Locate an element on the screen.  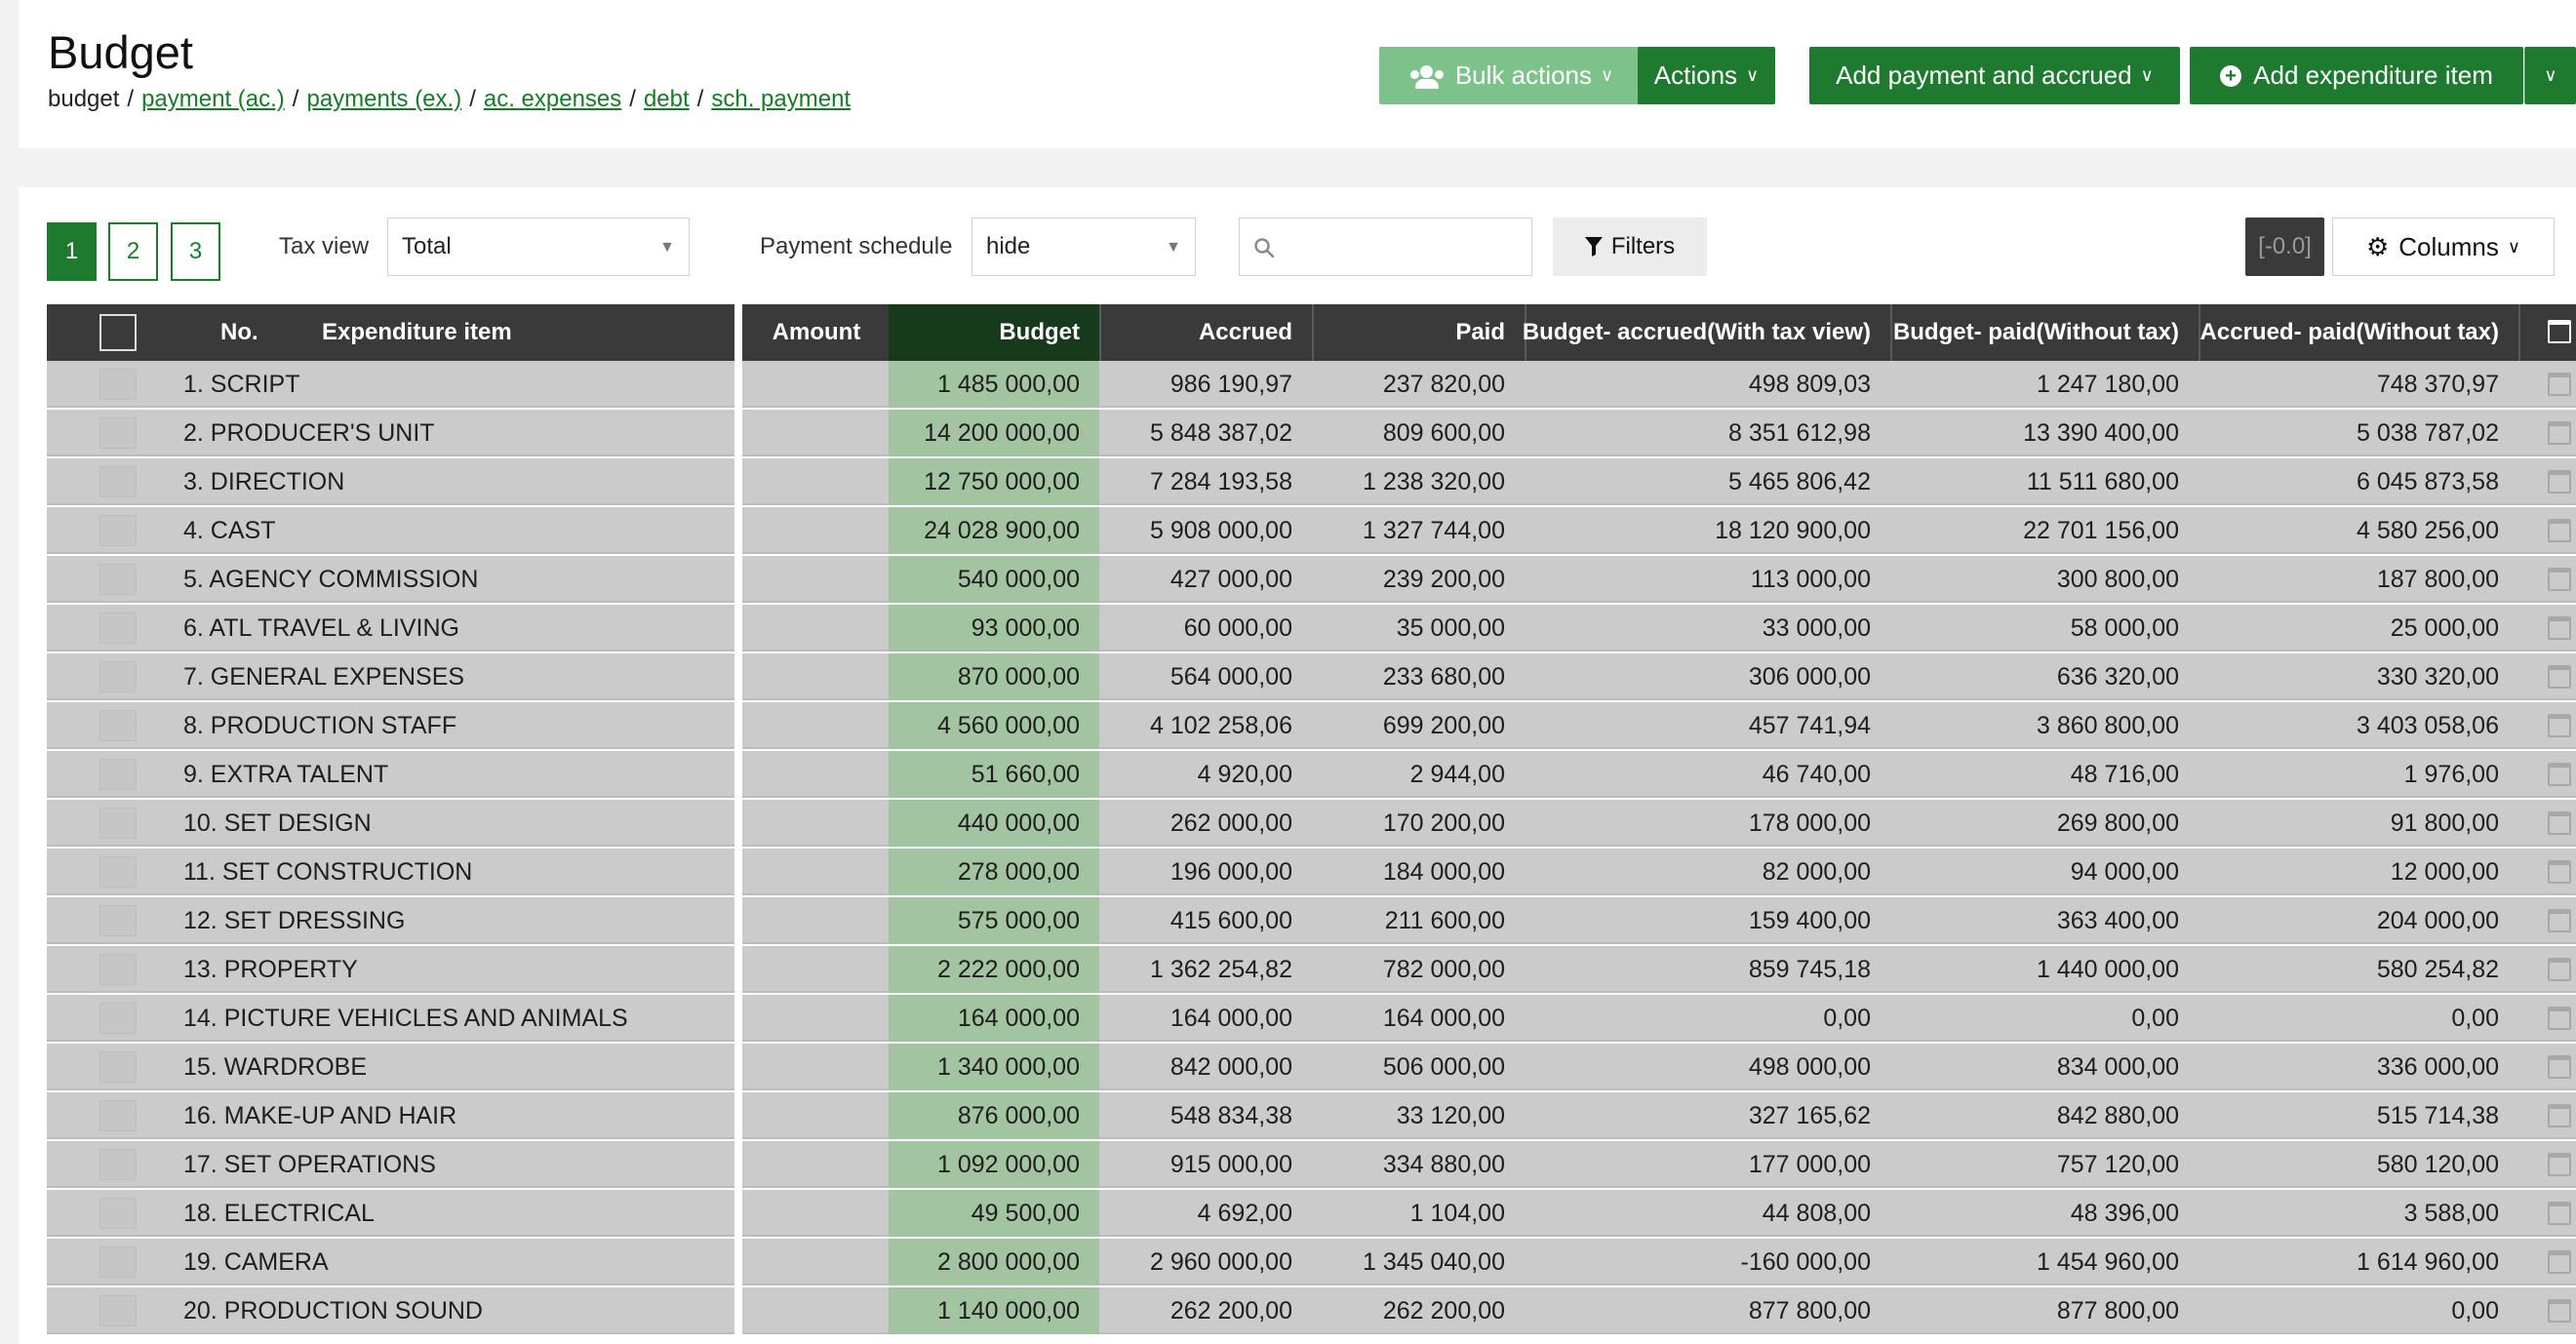
expenditure-item-cell: 12. SET DRESSING is located at coordinates (454, 921).